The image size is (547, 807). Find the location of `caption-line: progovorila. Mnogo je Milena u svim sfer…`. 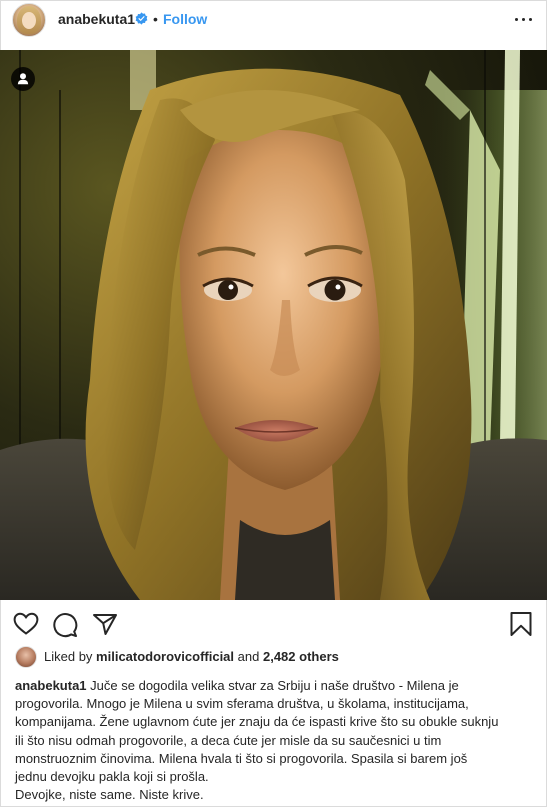

caption-line: progovorila. Mnogo je Milena u svim sfer… is located at coordinates (242, 704).